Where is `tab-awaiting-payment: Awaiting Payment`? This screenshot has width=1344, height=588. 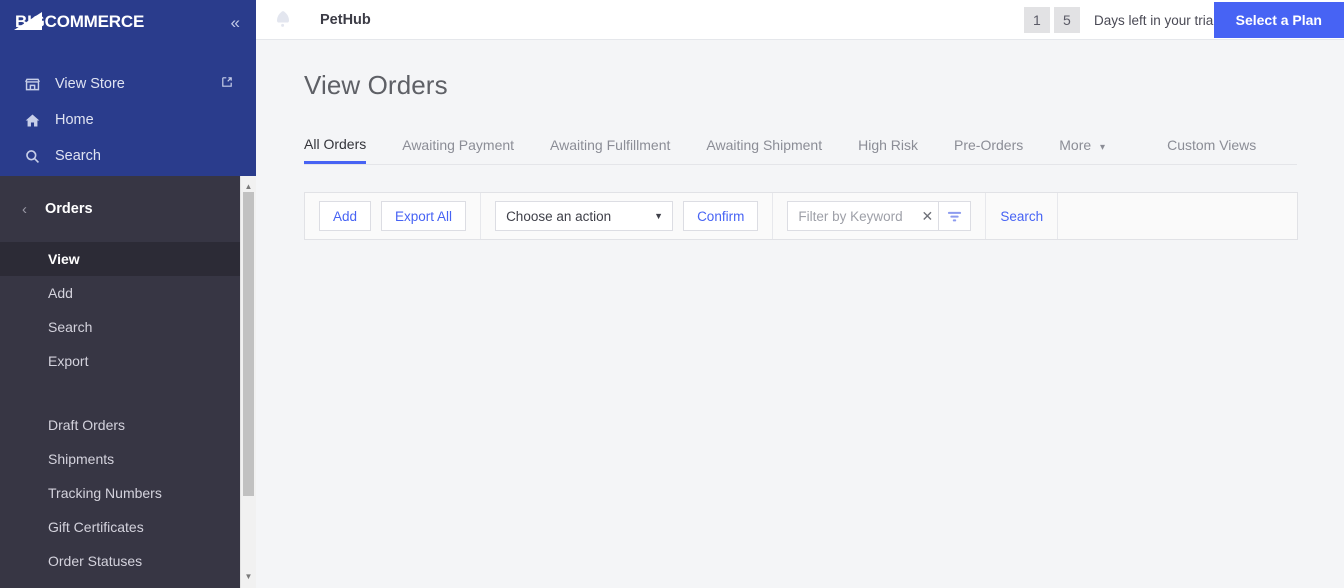 tab-awaiting-payment: Awaiting Payment is located at coordinates (458, 150).